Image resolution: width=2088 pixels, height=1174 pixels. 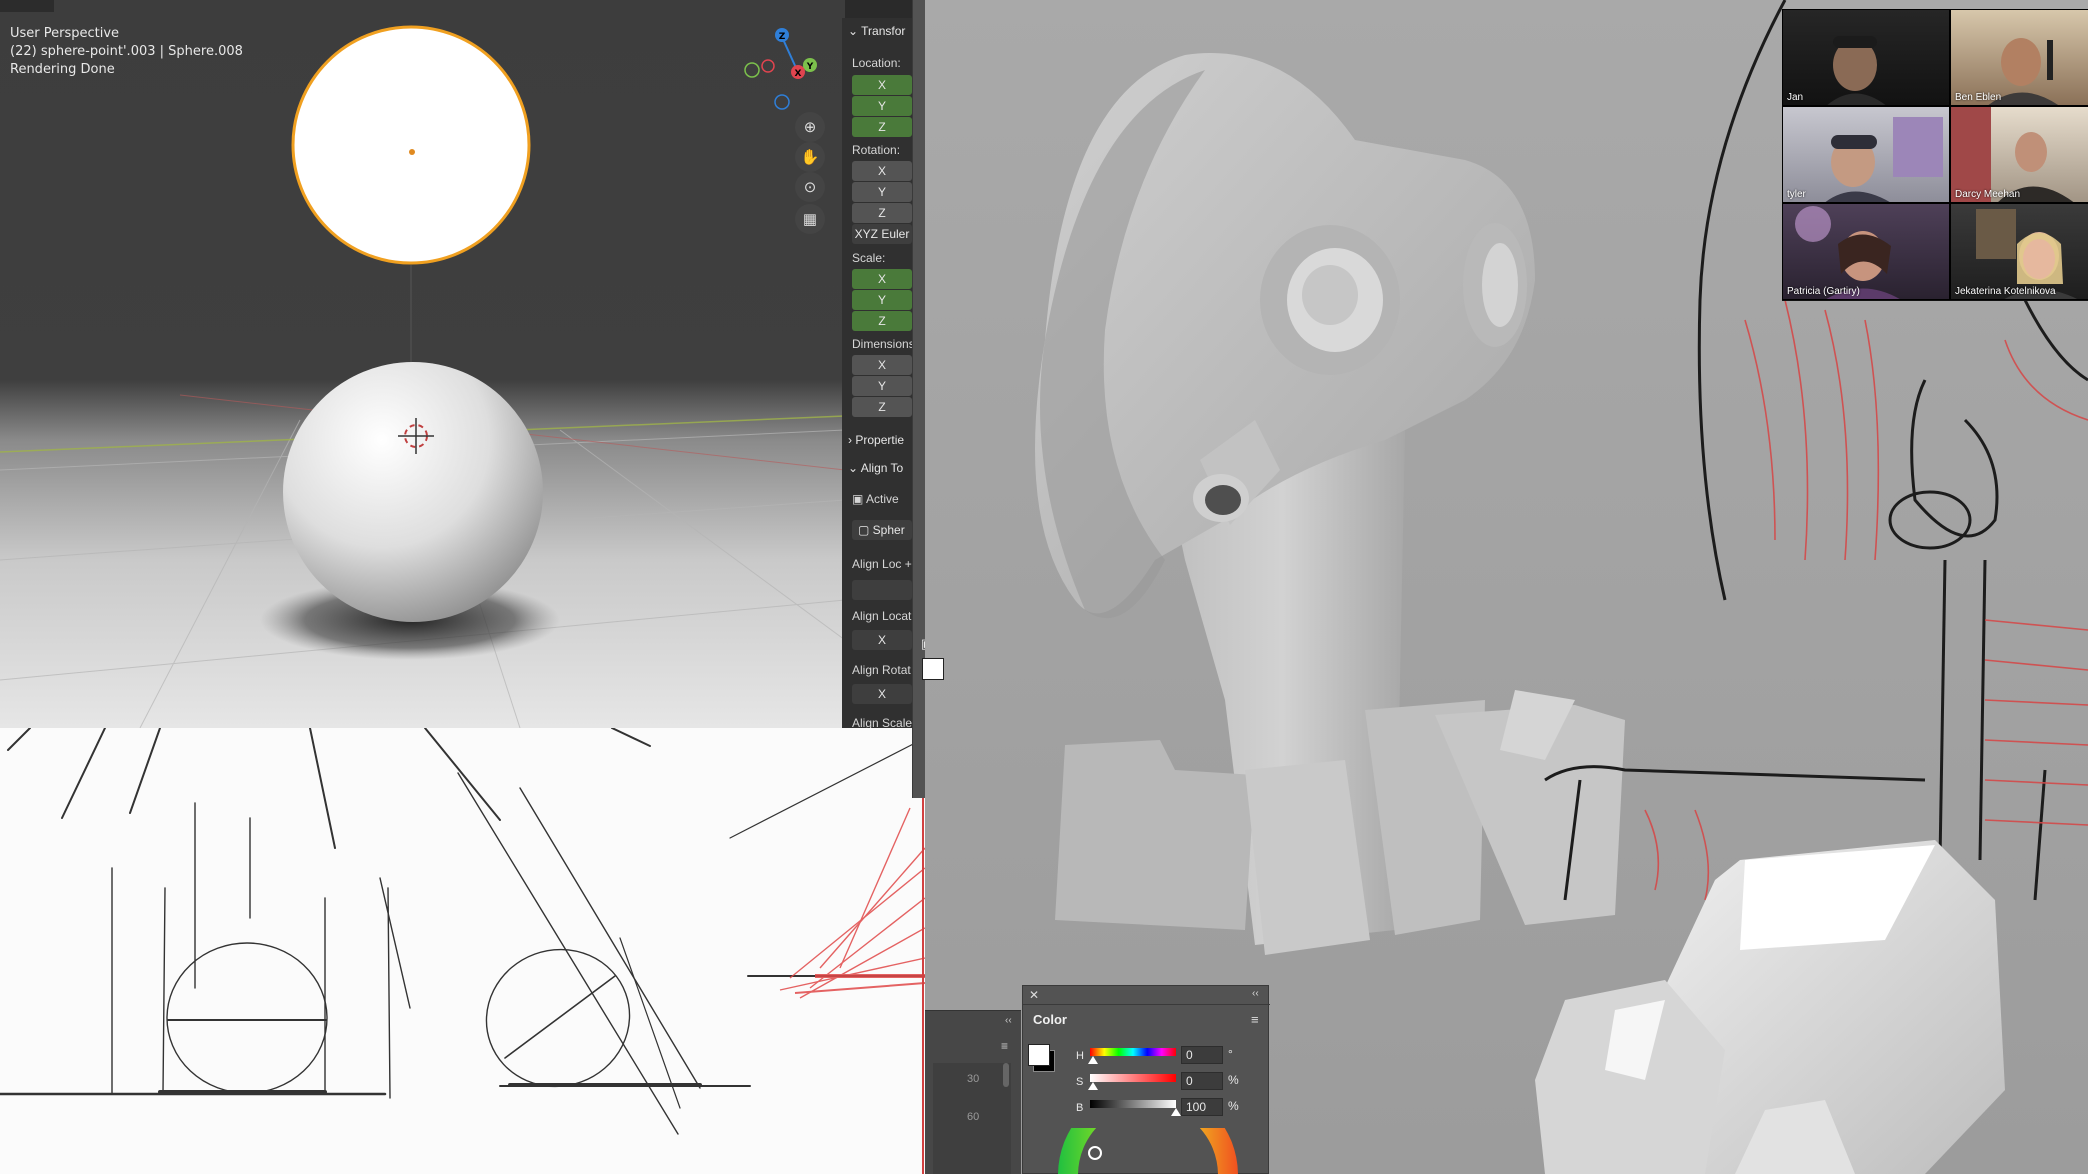 I want to click on red-construction-lines, so click(x=852, y=903).